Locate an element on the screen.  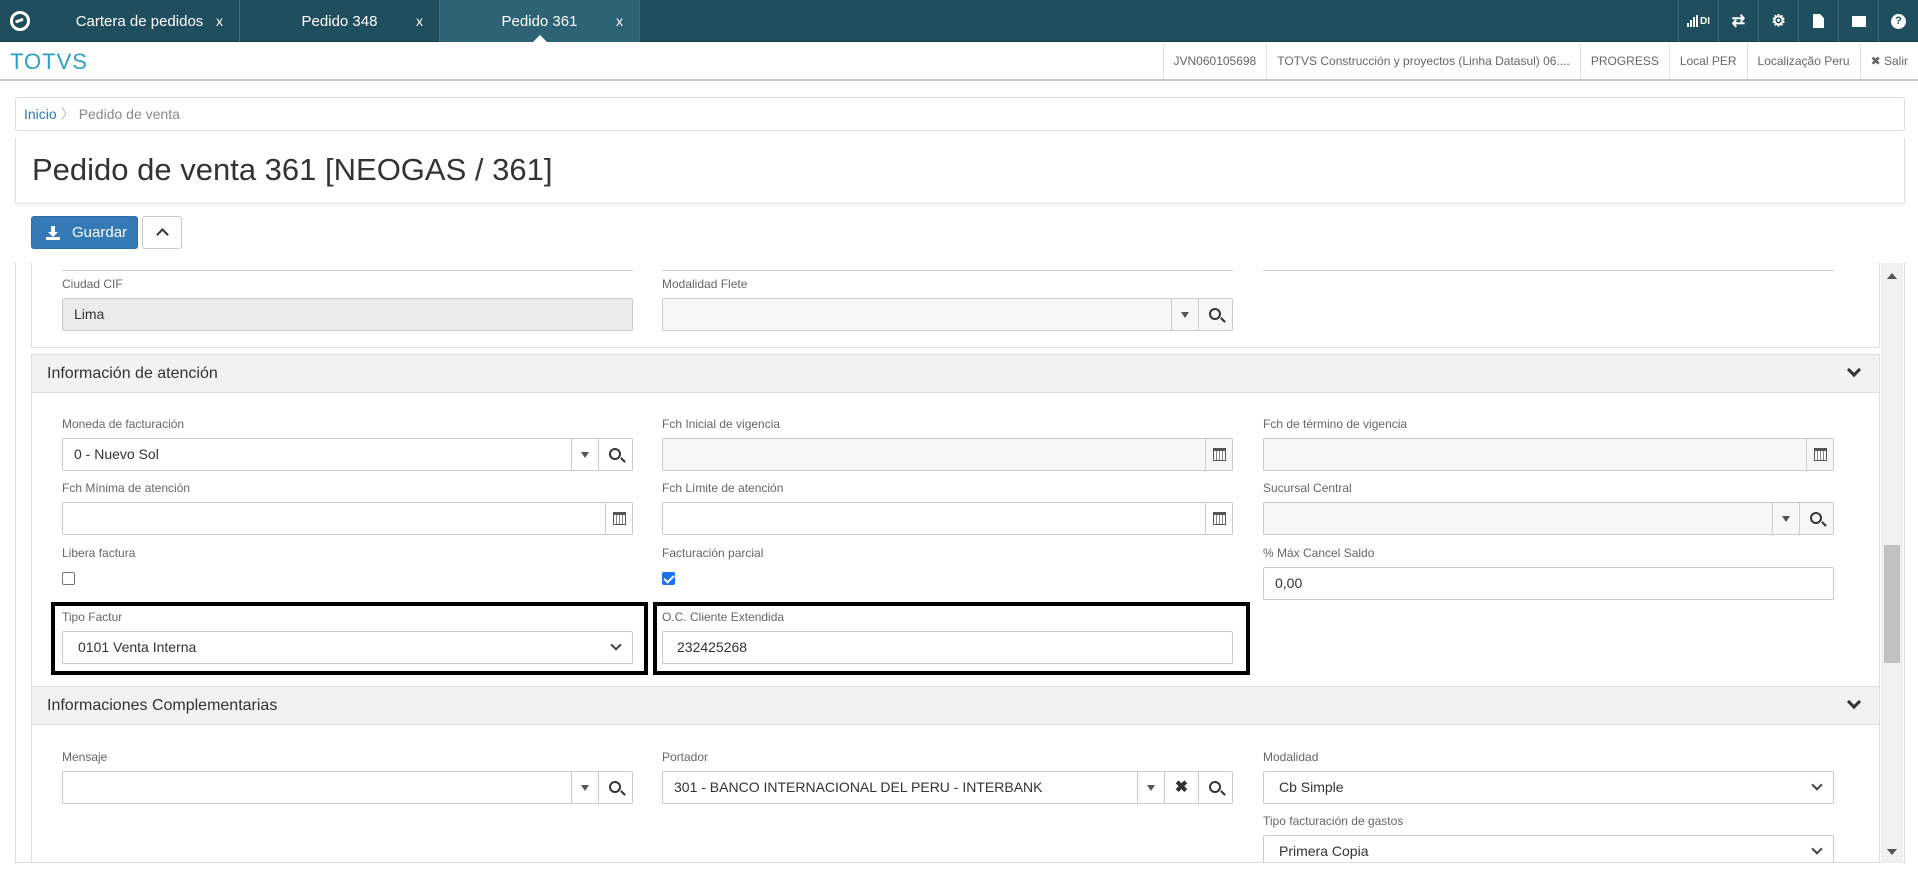
header-link-user-code: JVN060105698 is located at coordinates (1214, 61).